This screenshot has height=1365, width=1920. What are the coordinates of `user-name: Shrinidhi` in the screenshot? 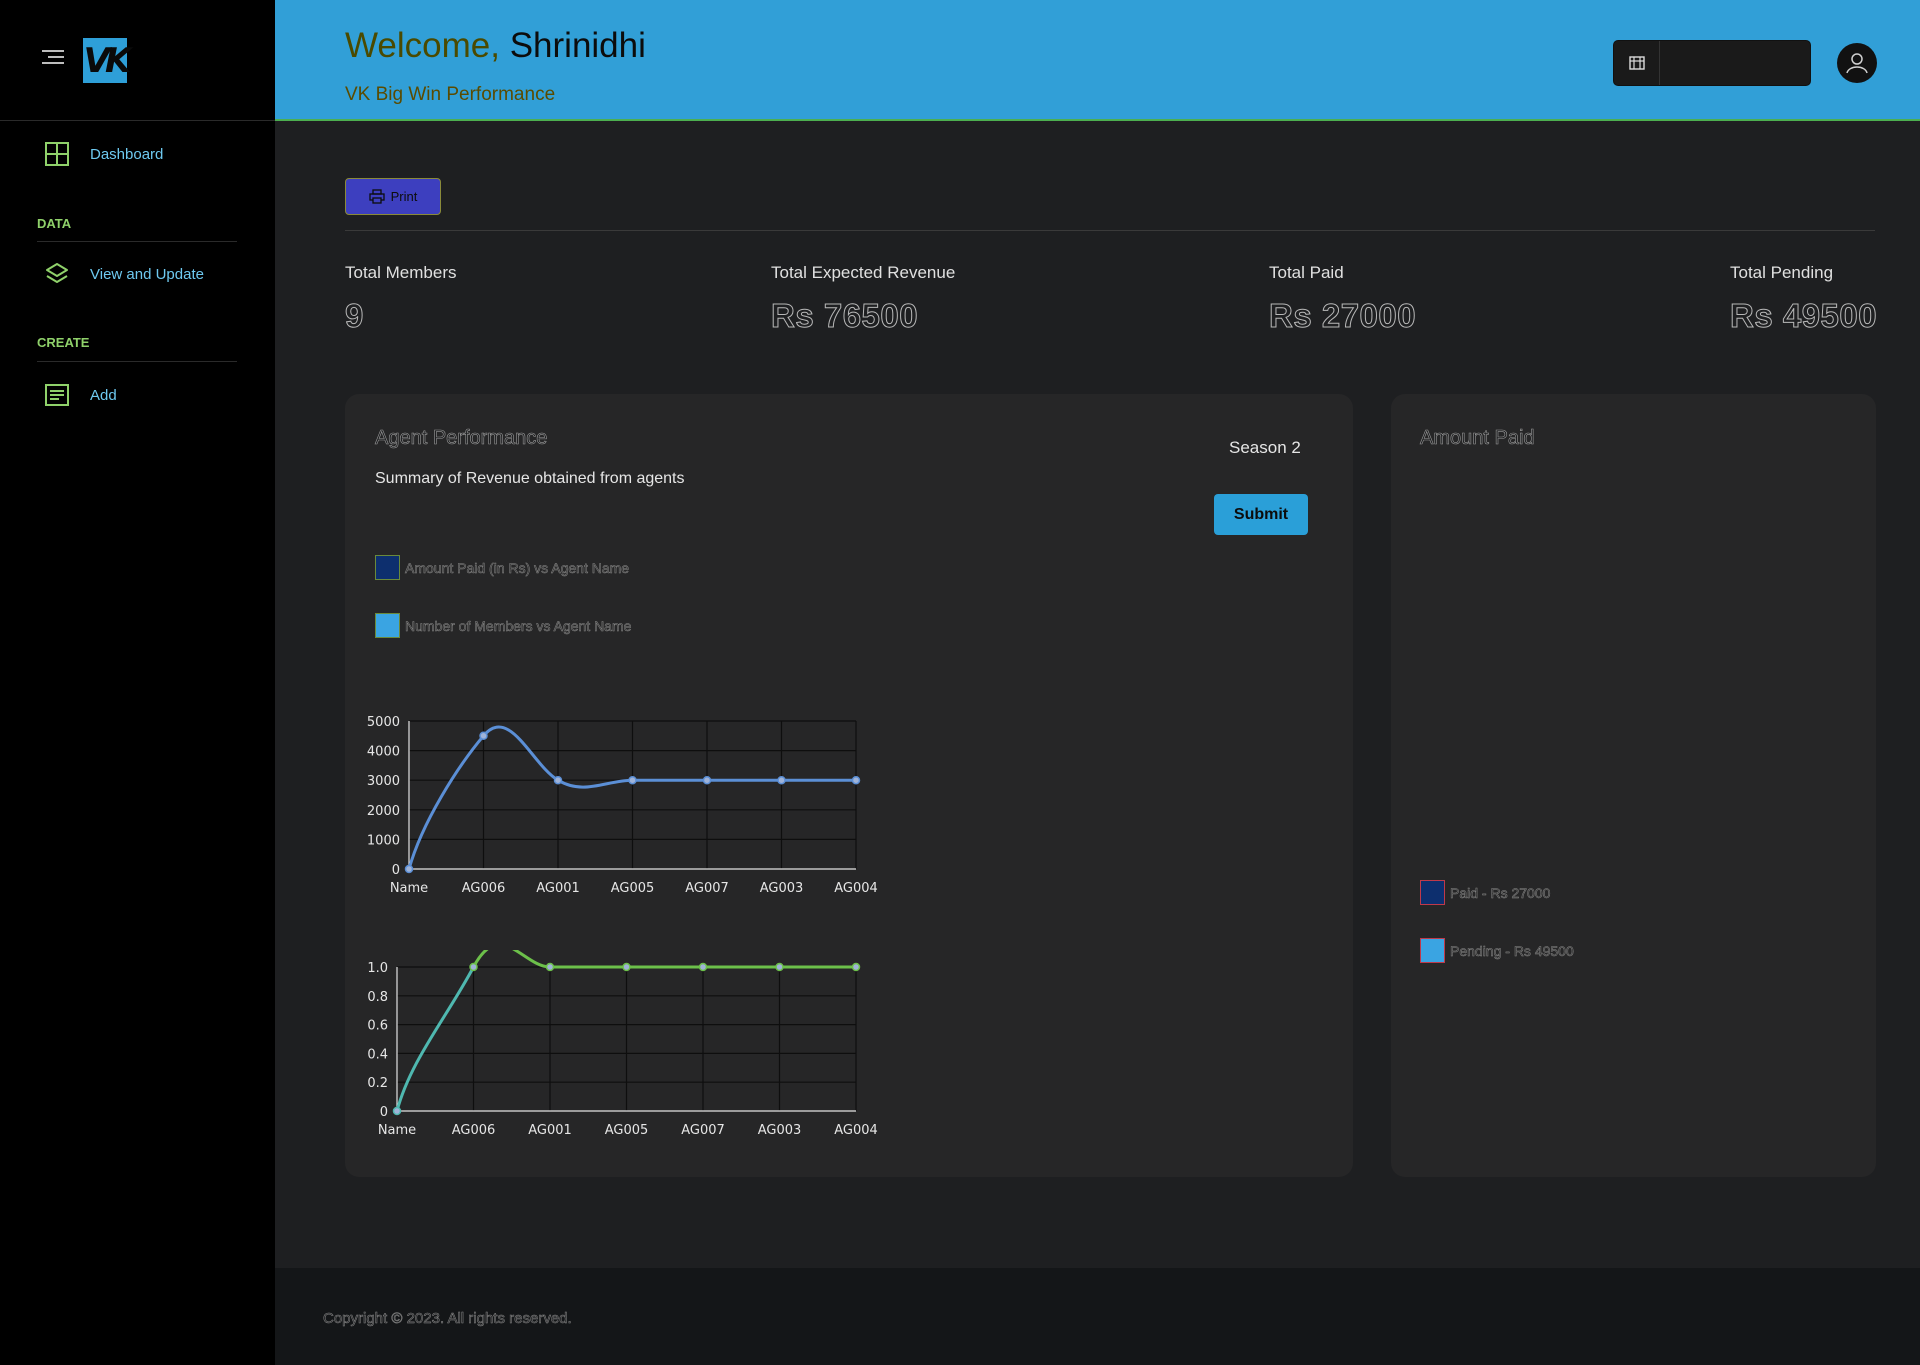 It's located at (577, 45).